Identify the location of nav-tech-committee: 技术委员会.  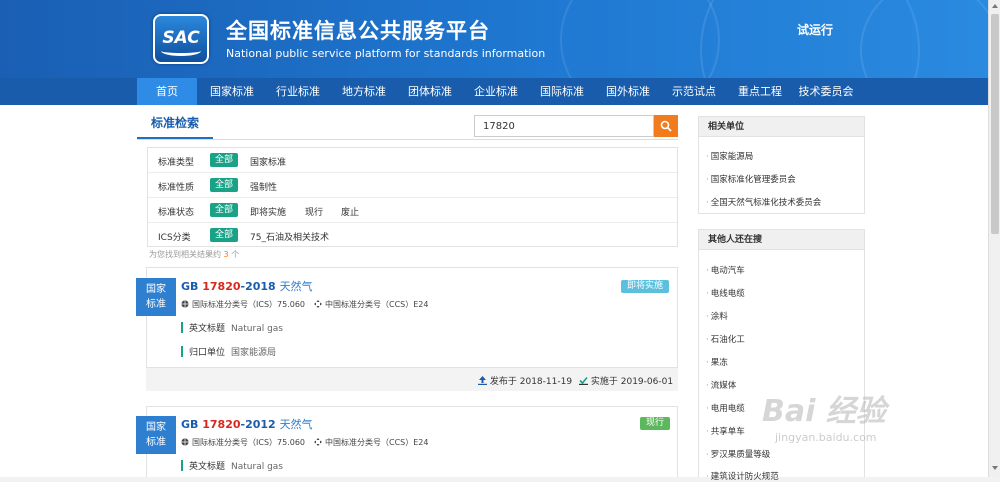
(826, 91).